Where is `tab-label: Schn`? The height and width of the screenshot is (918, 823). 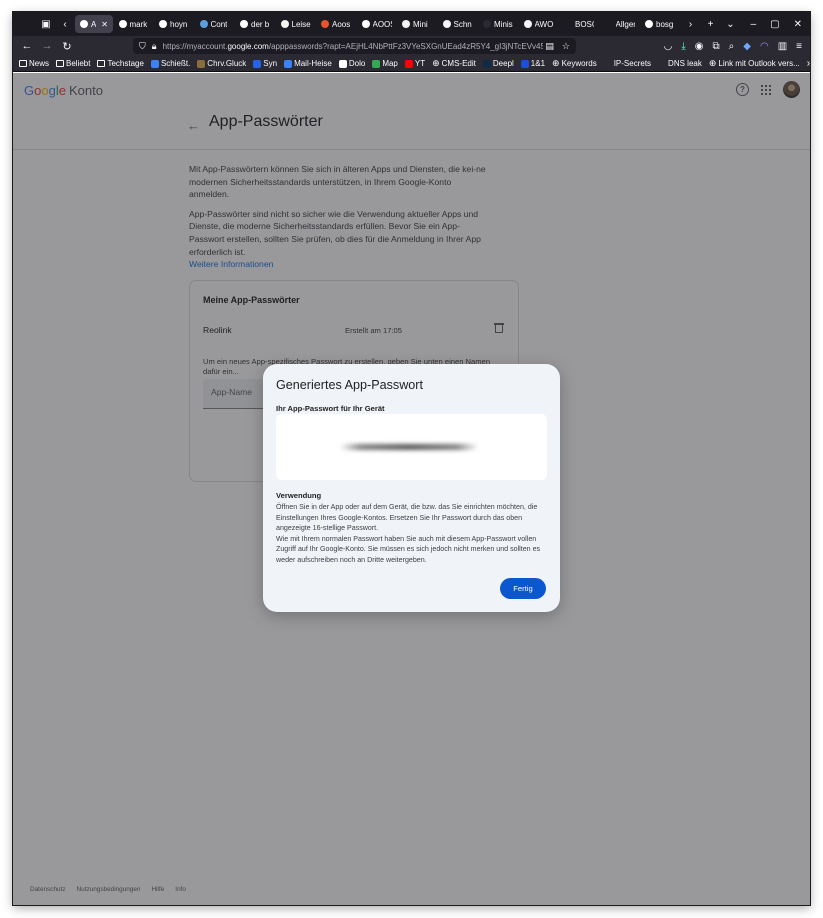 tab-label: Schn is located at coordinates (462, 24).